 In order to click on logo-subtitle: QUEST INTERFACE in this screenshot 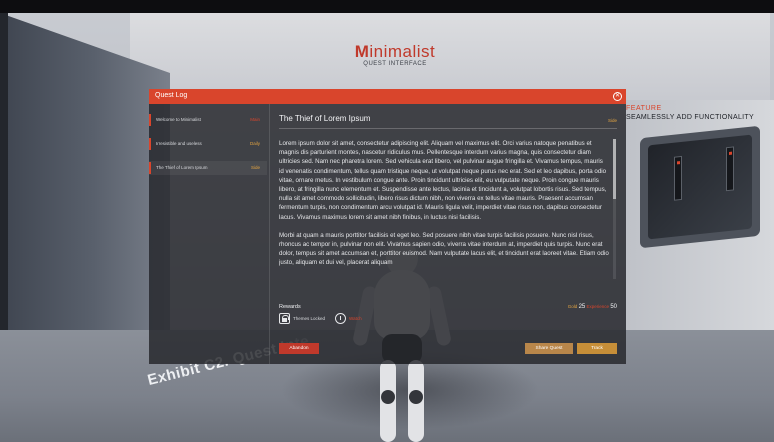, I will do `click(395, 64)`.